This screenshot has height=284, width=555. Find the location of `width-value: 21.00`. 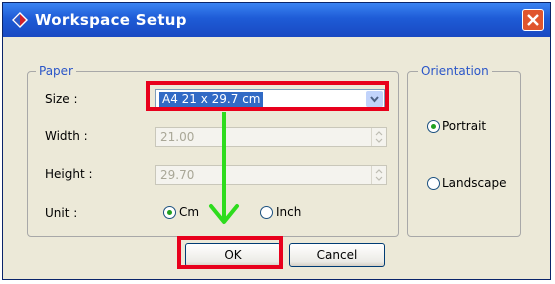

width-value: 21.00 is located at coordinates (177, 137).